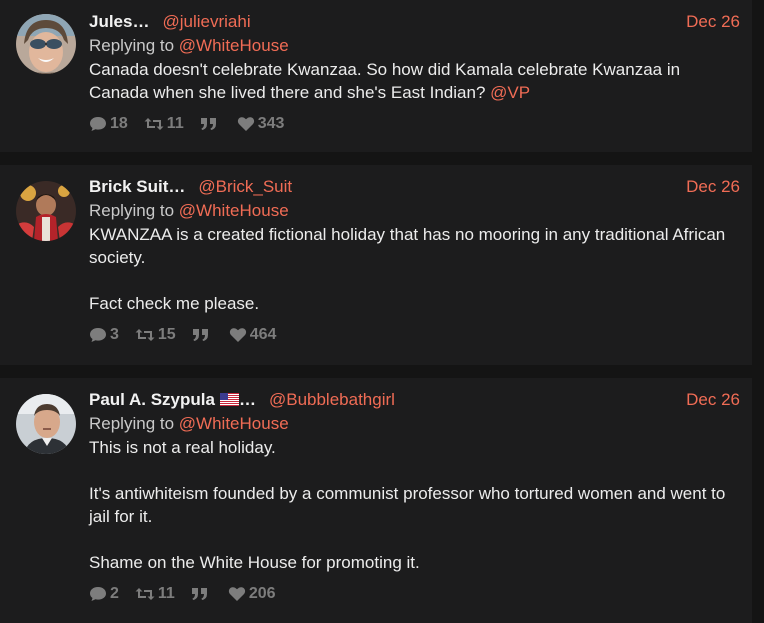 This screenshot has width=764, height=623. Describe the element at coordinates (155, 335) in the screenshot. I see `retweet-action: 15` at that location.